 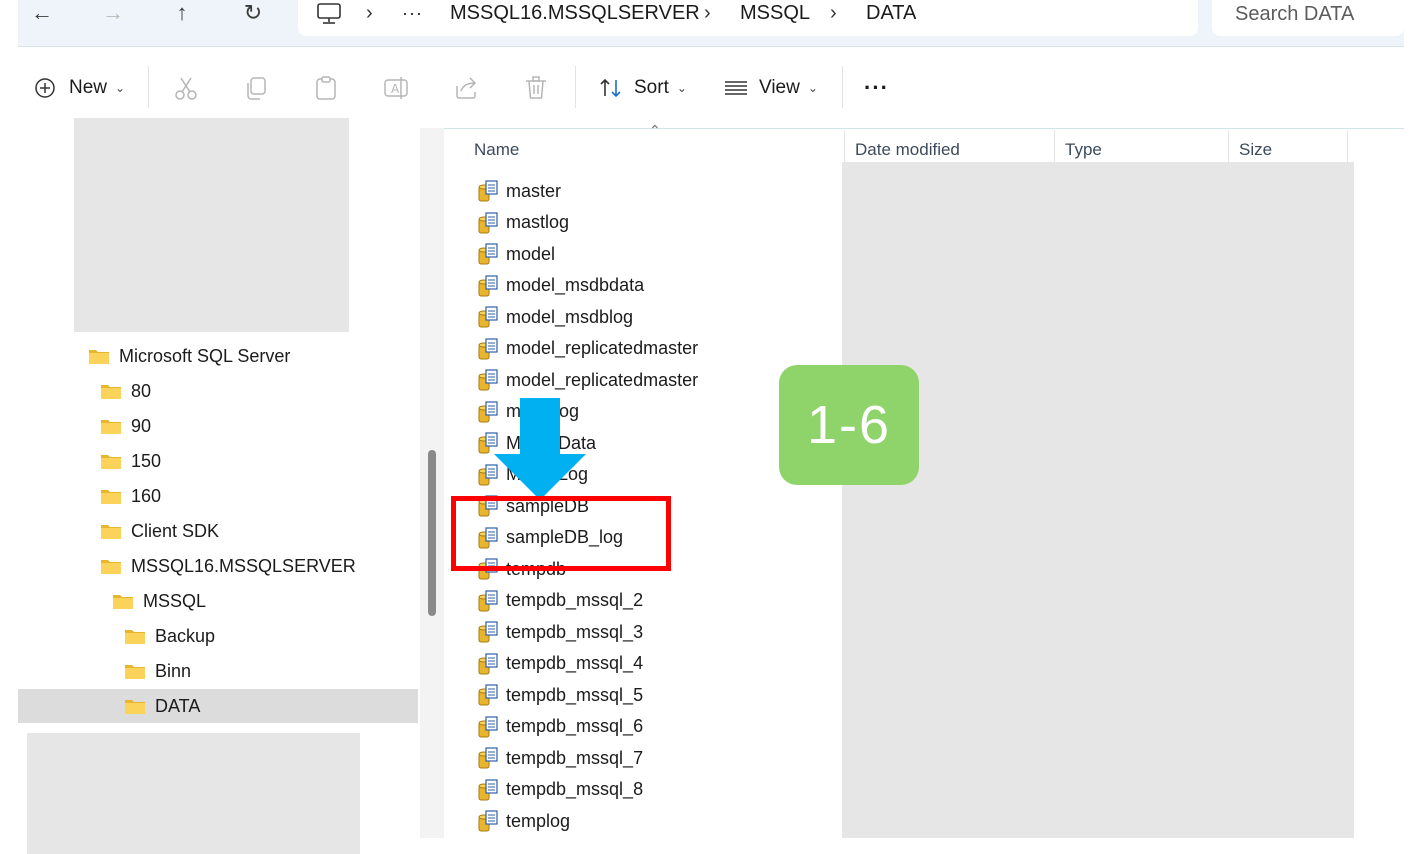 What do you see at coordinates (88, 87) in the screenshot?
I see `new-label: New` at bounding box center [88, 87].